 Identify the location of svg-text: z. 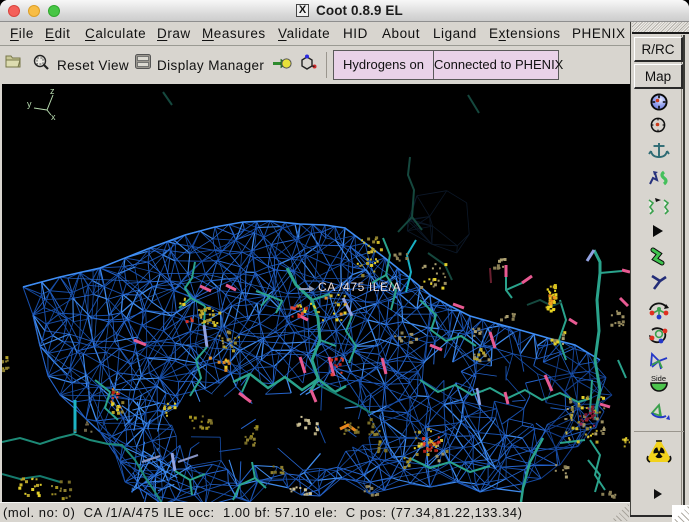
(52, 91).